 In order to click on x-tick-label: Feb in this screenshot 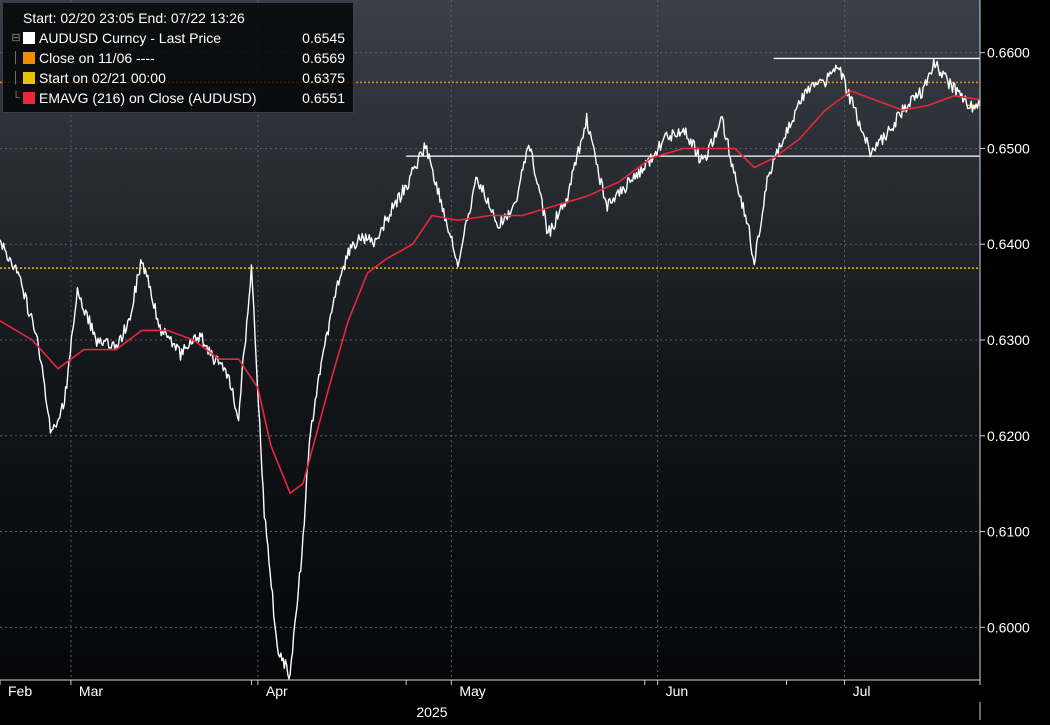, I will do `click(20, 691)`.